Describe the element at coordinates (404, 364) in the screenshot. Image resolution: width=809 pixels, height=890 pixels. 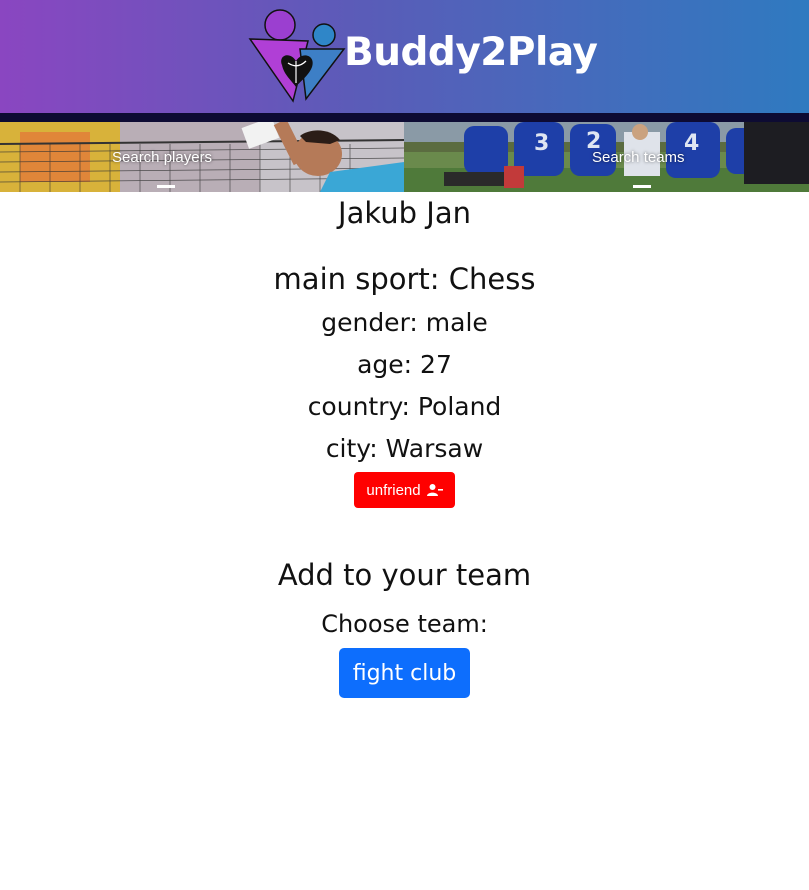
I see `player-age: age: 27` at that location.